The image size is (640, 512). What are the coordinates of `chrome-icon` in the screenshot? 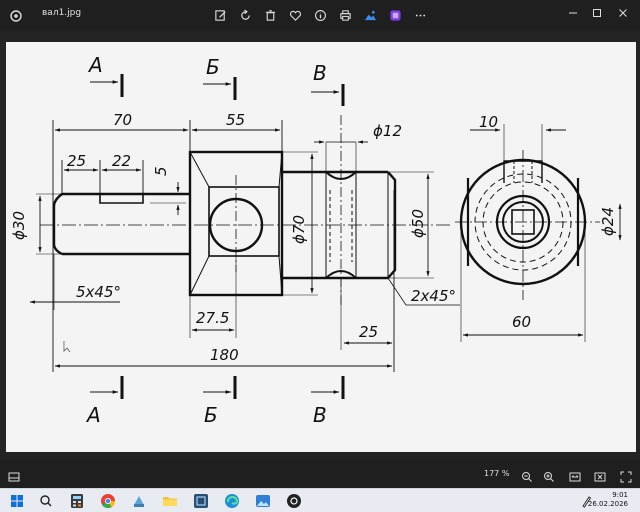 It's located at (108, 501).